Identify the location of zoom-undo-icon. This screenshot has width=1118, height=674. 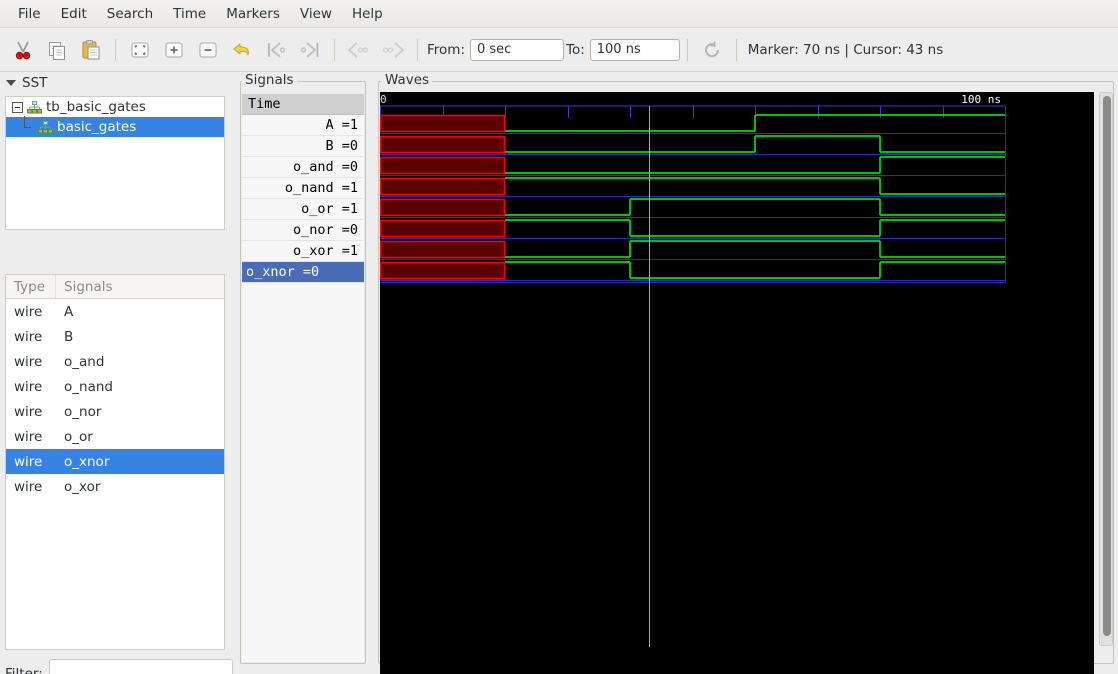
(242, 50).